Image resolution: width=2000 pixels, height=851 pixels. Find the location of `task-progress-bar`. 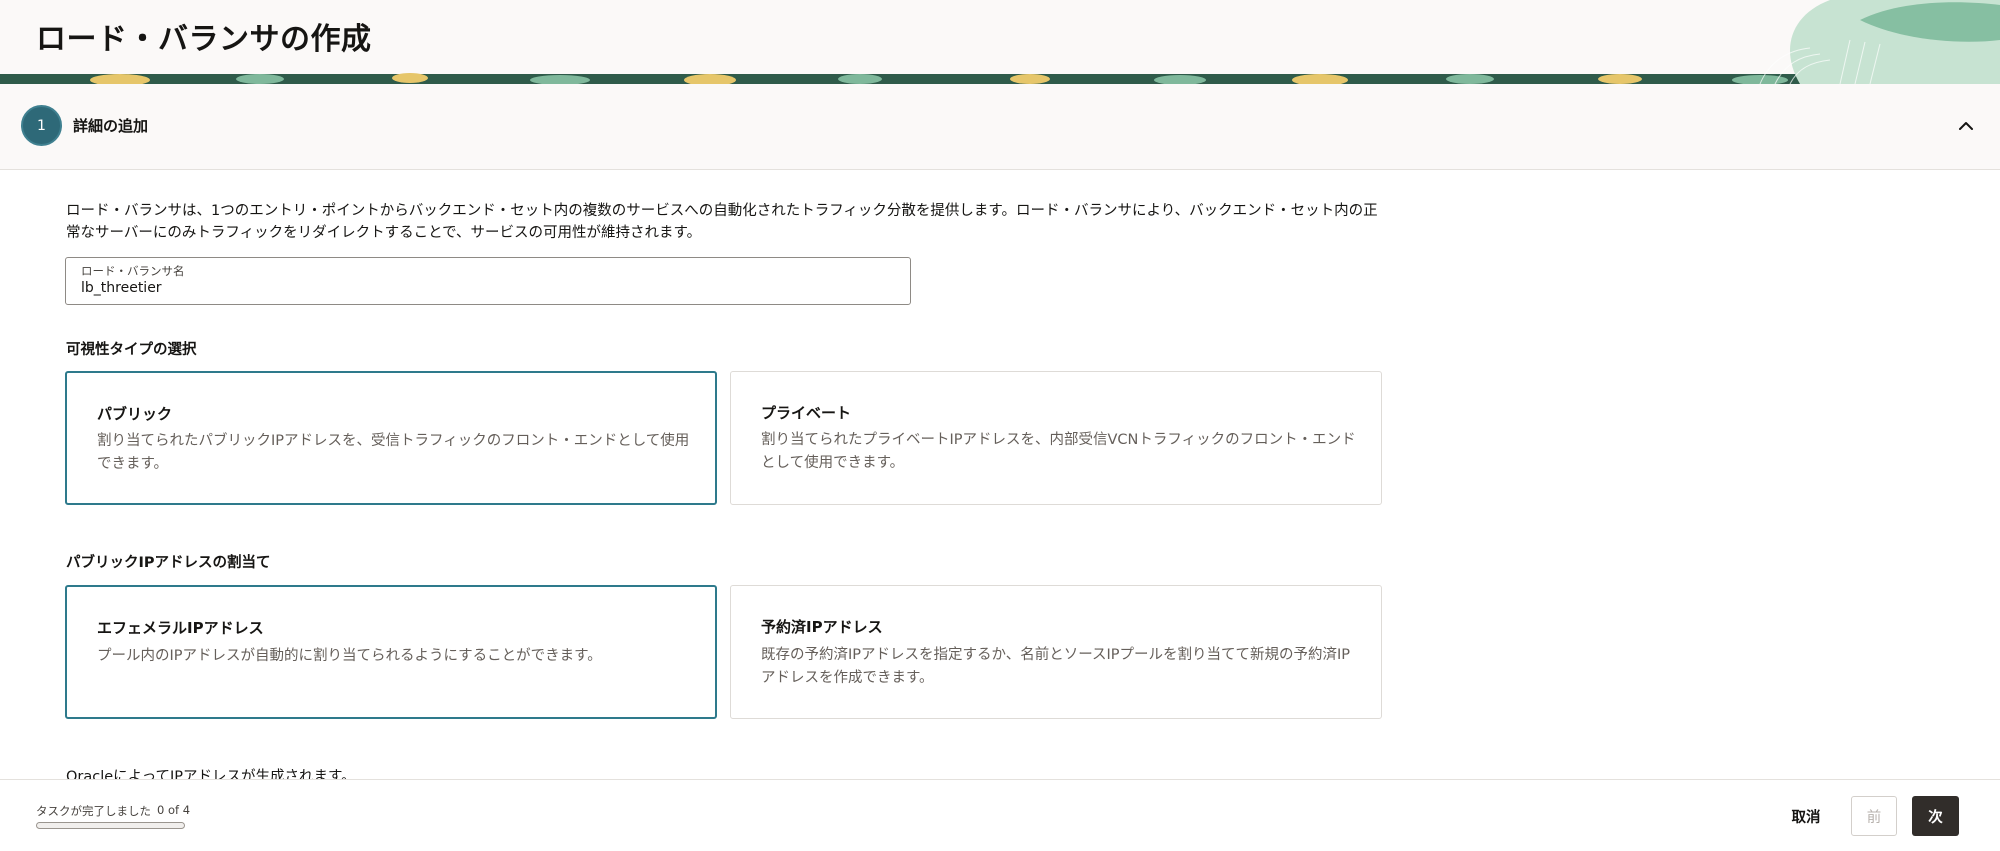

task-progress-bar is located at coordinates (110, 825).